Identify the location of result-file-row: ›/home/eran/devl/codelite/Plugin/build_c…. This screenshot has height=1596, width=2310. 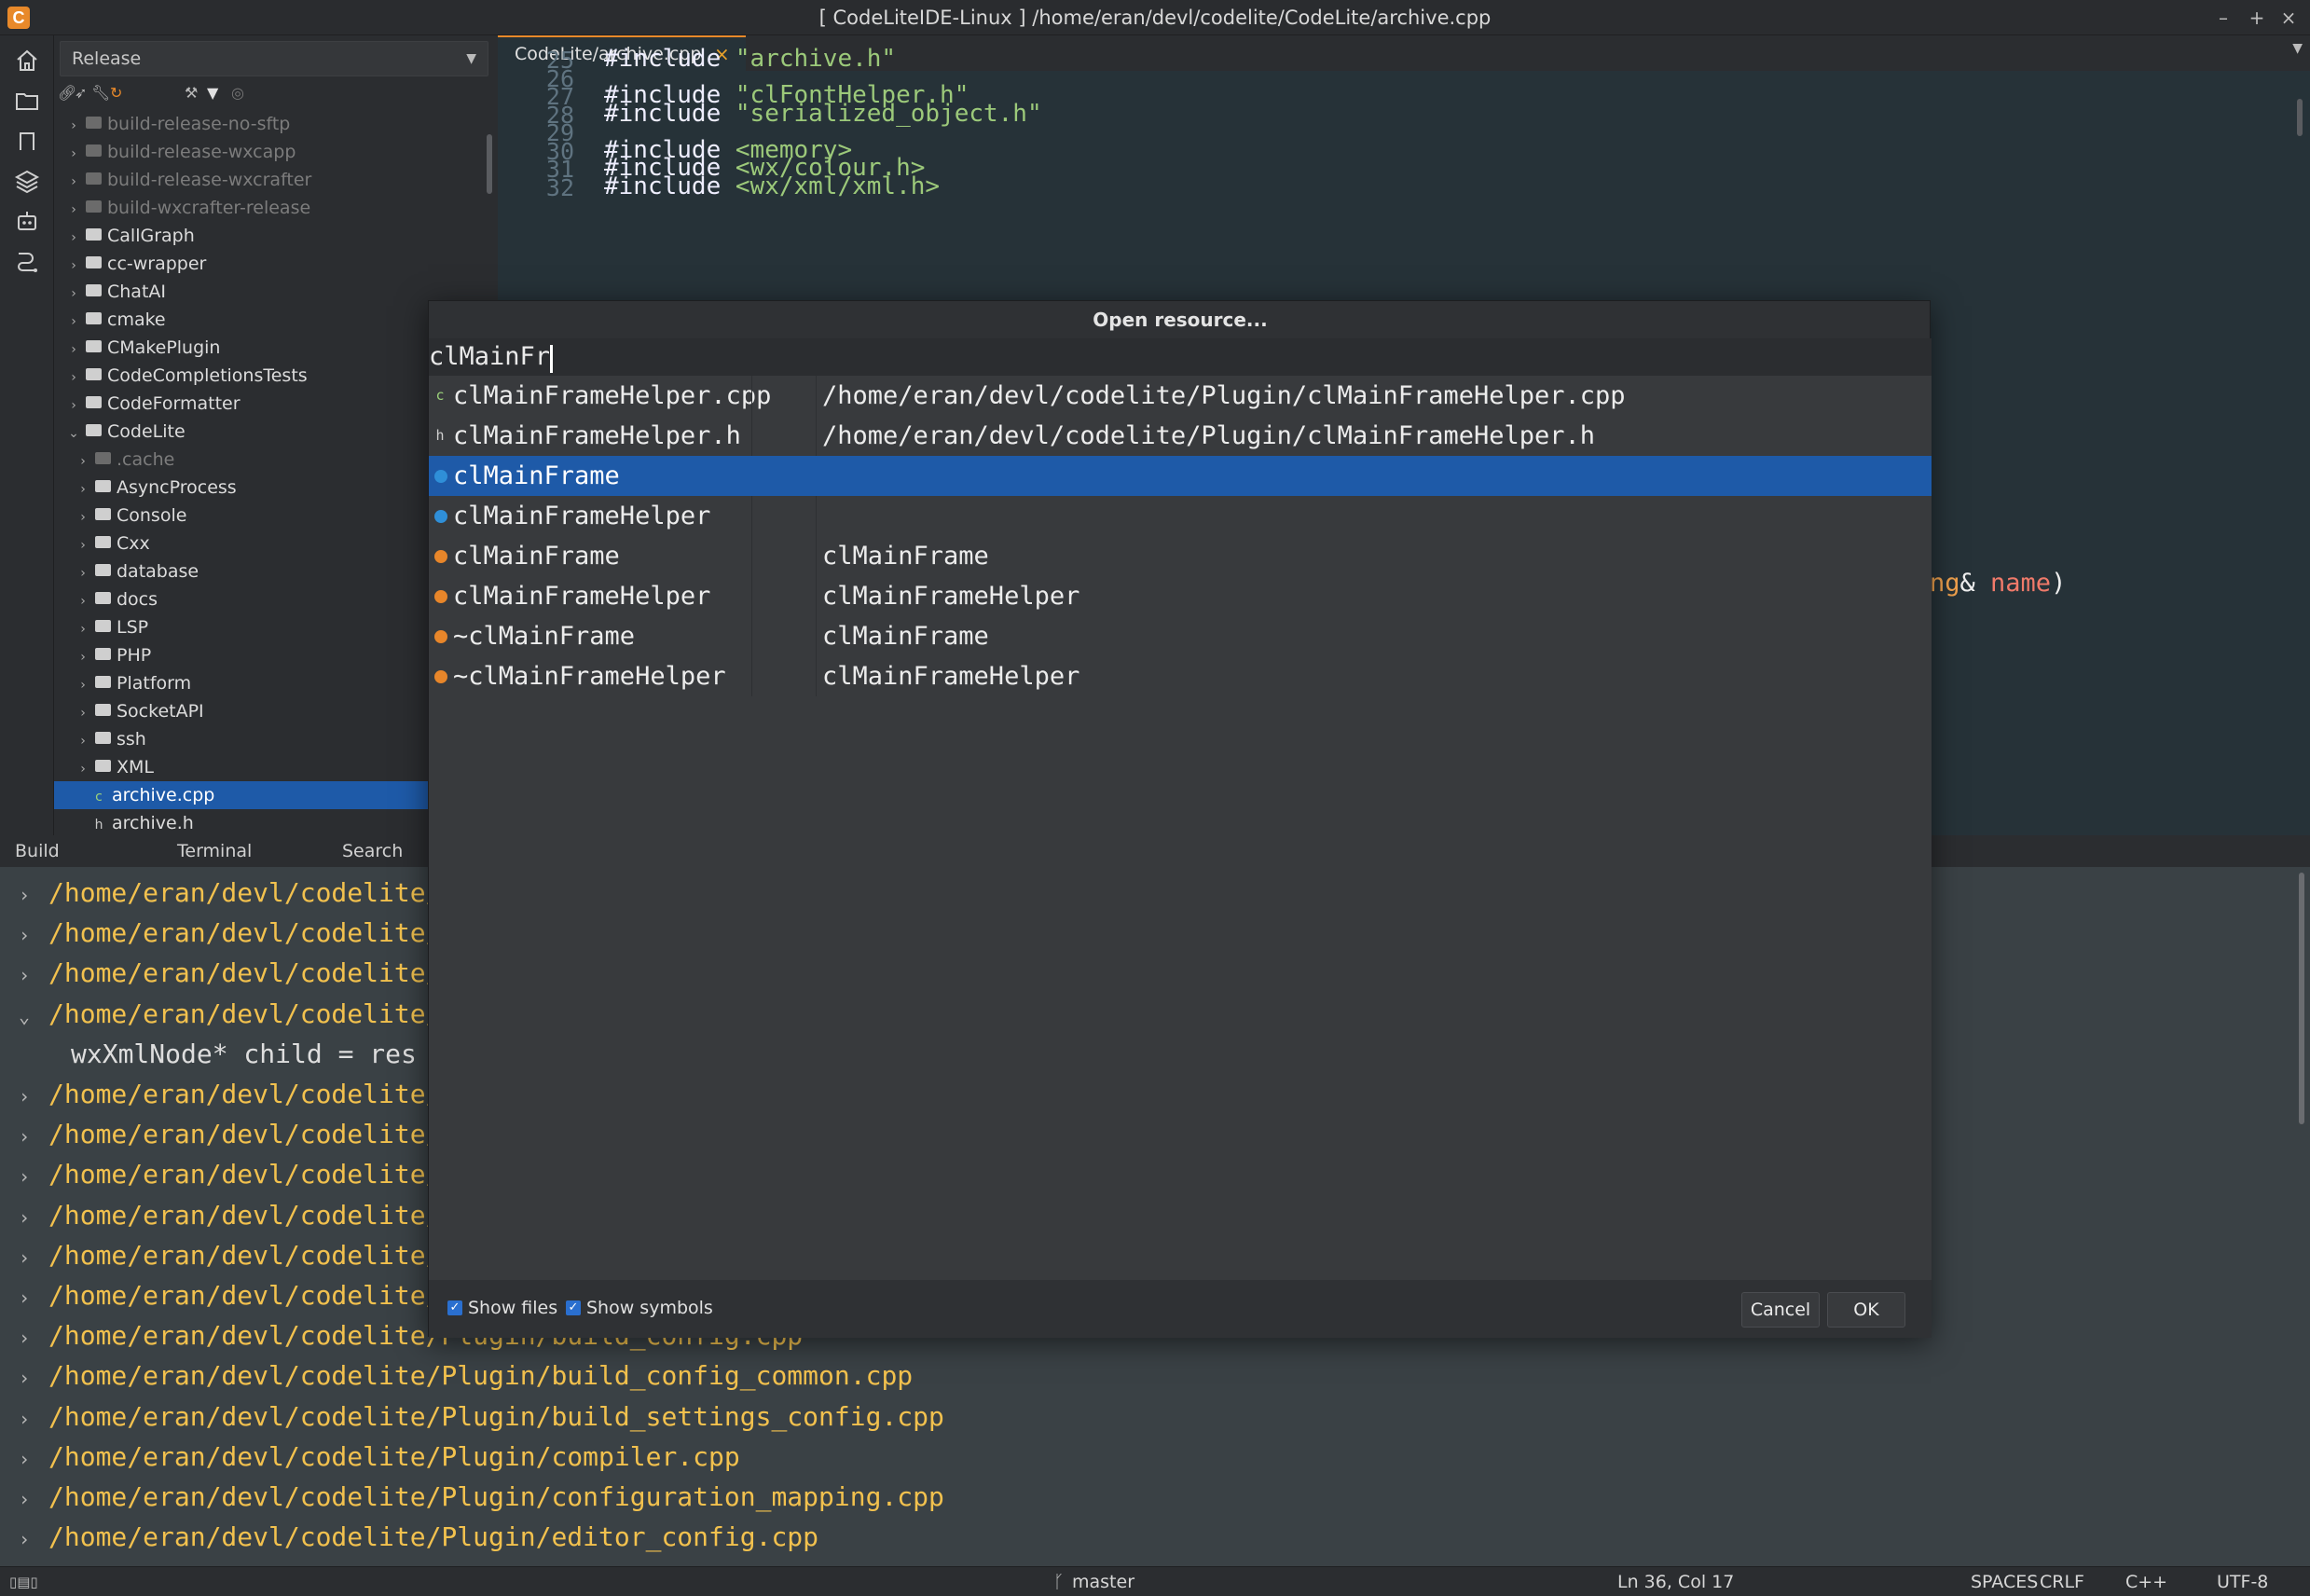
(1155, 1375).